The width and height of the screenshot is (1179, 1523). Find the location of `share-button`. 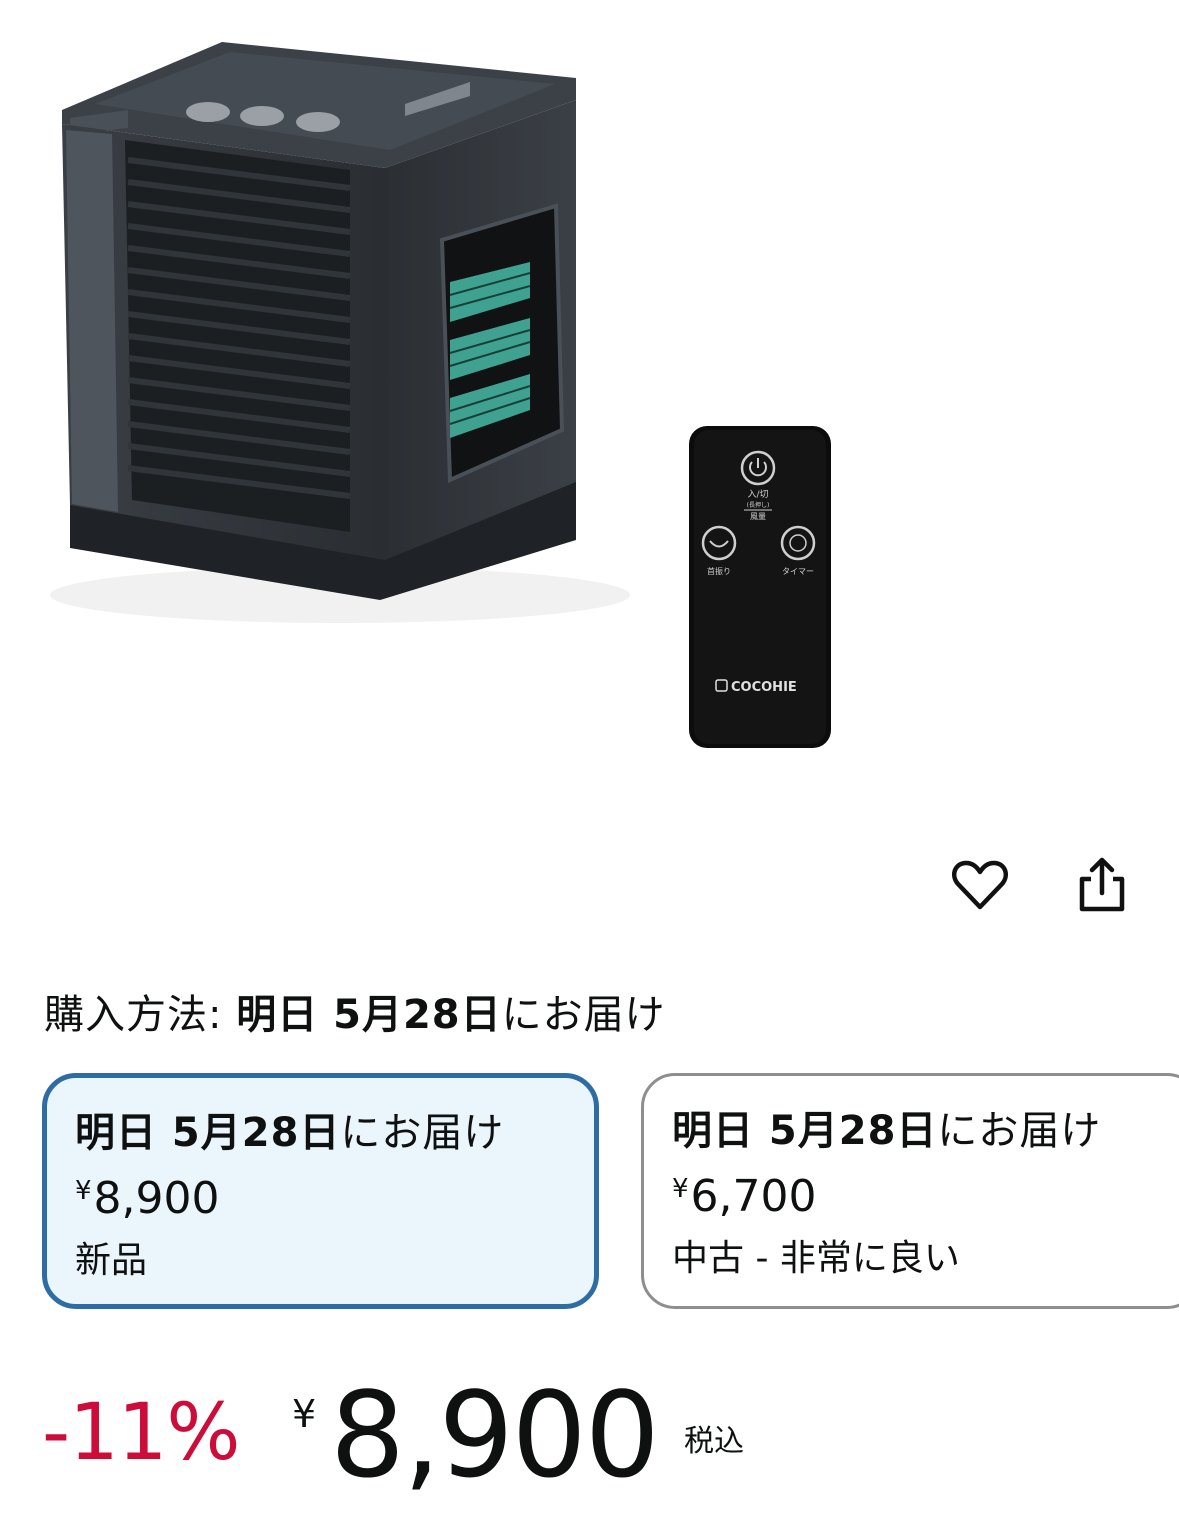

share-button is located at coordinates (1102, 885).